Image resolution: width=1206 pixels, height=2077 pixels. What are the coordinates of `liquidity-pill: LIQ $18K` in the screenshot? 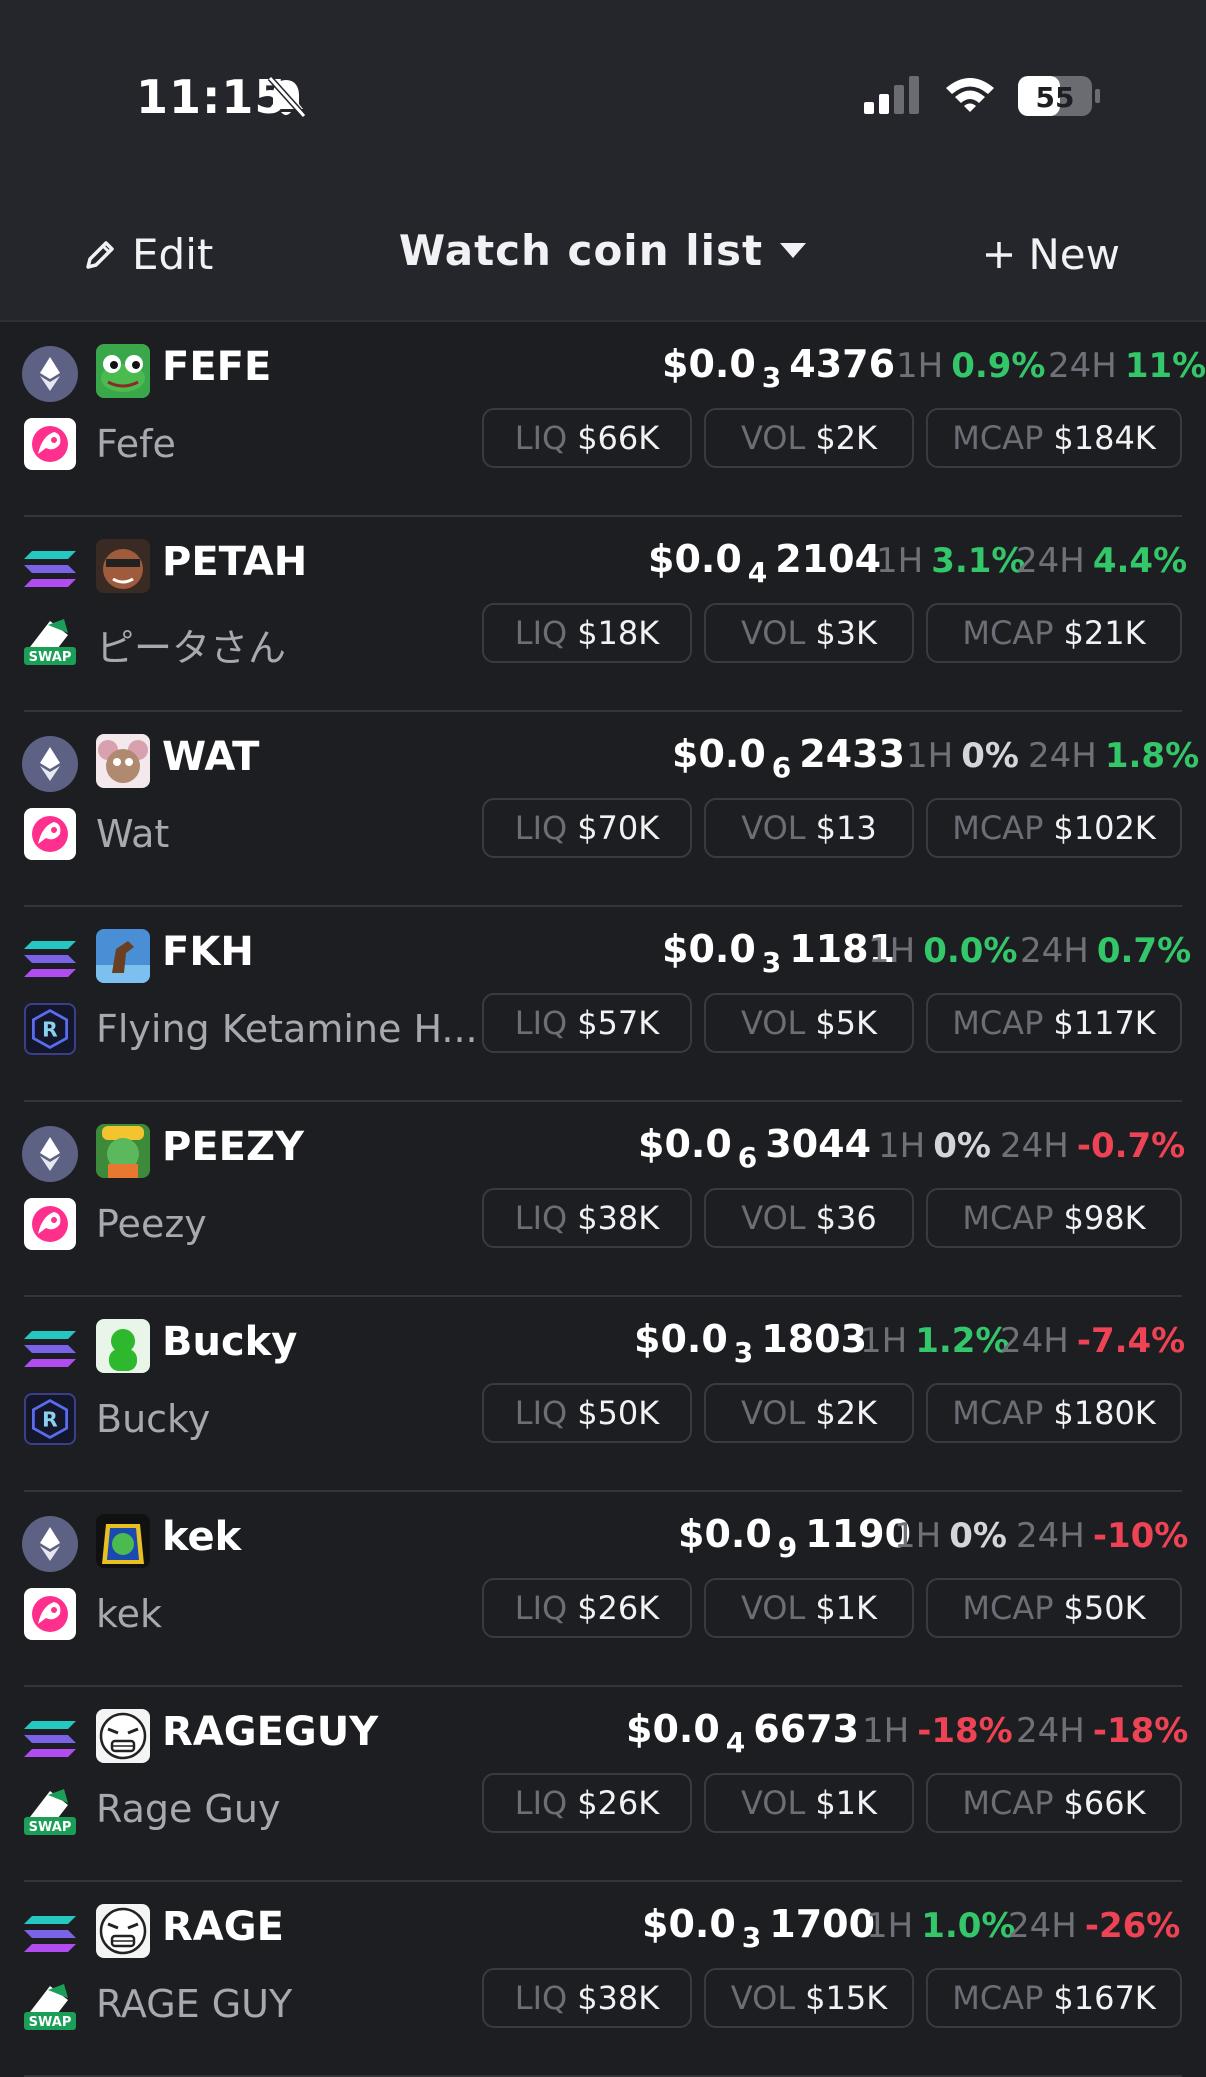 It's located at (587, 633).